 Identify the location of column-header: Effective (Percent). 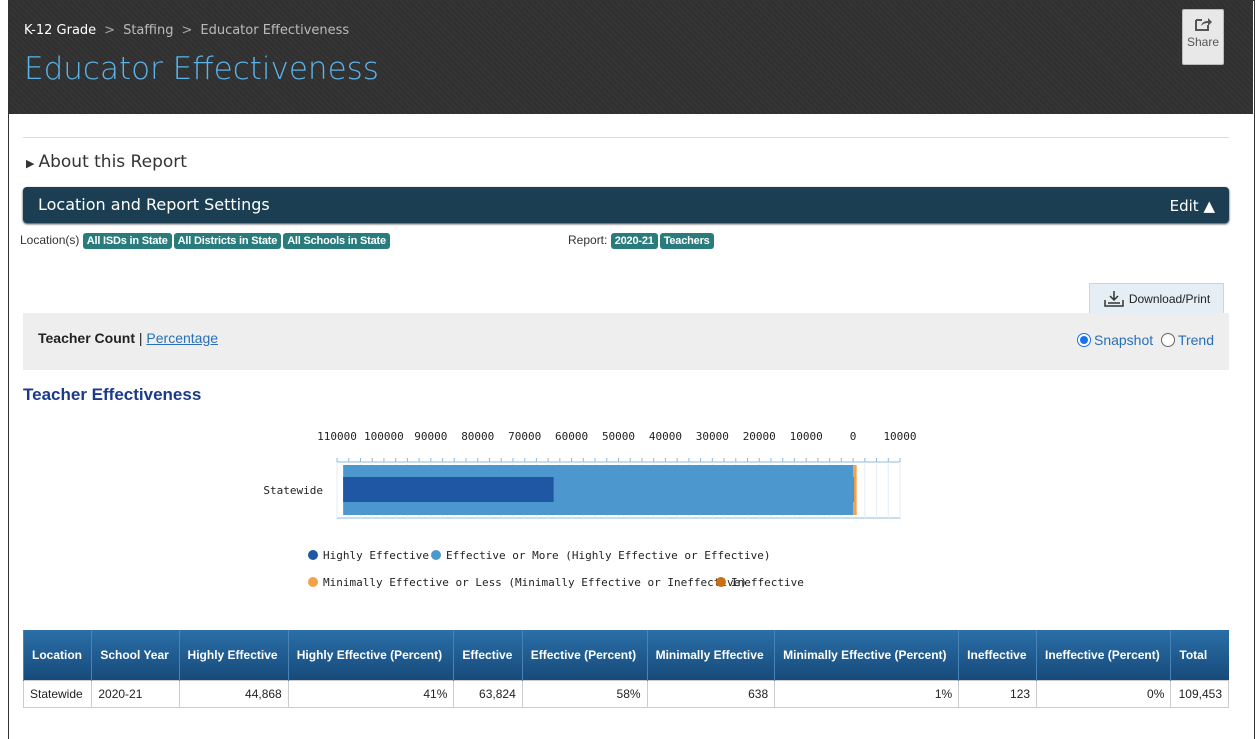
(584, 655).